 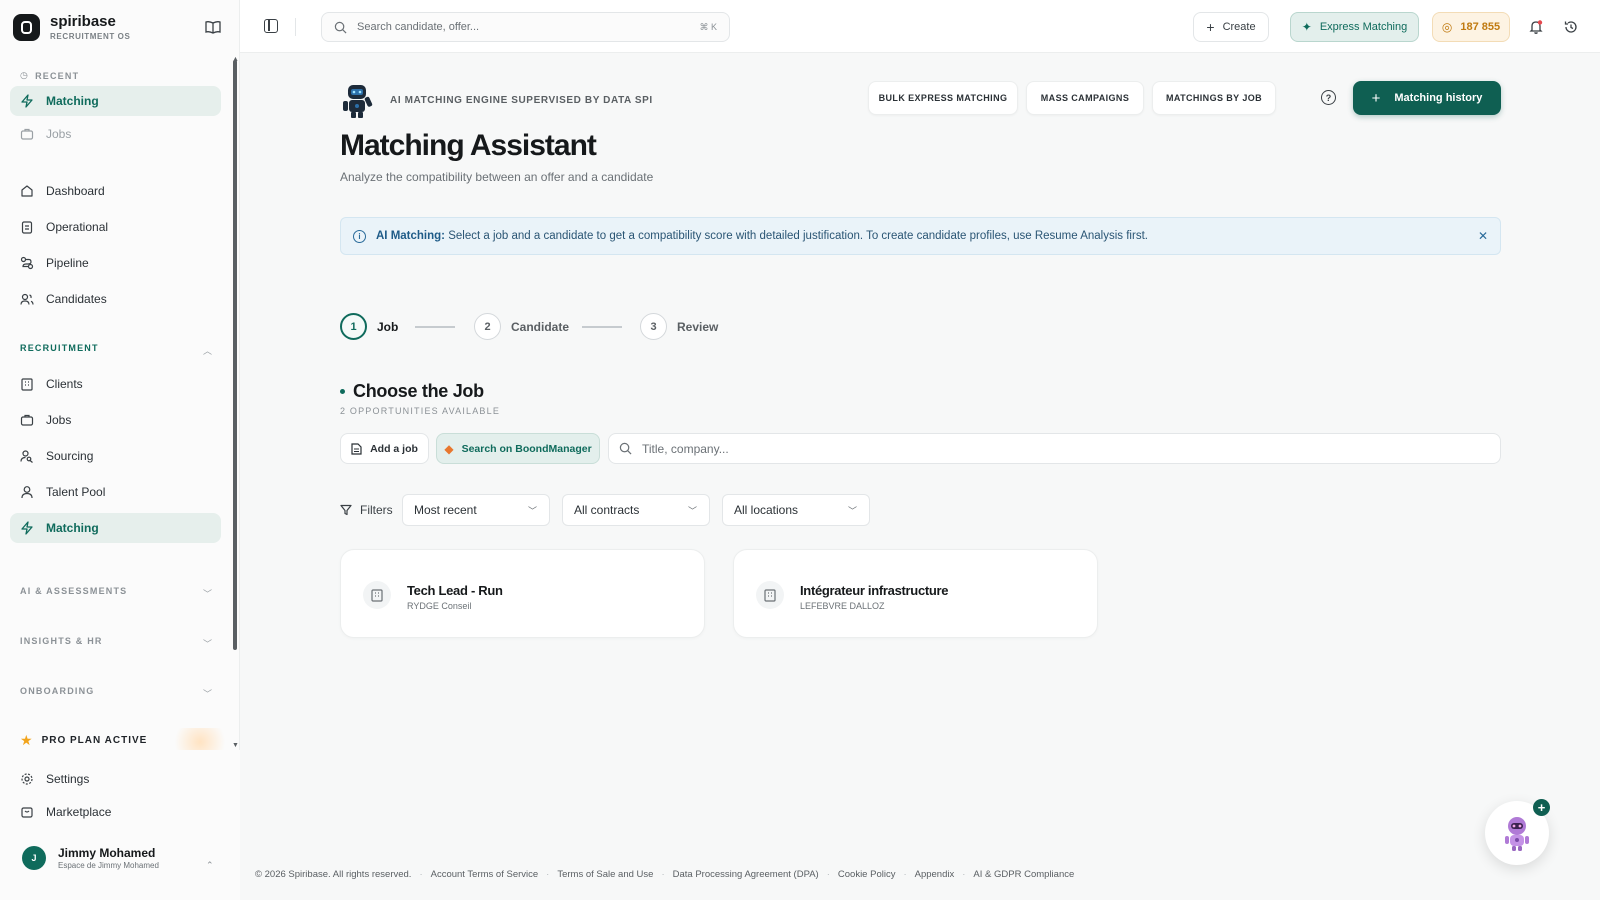 What do you see at coordinates (27, 492) in the screenshot?
I see `user-icon` at bounding box center [27, 492].